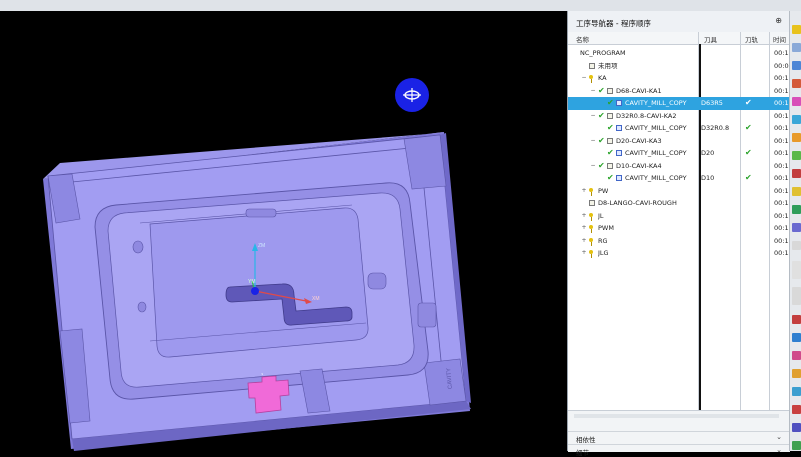 This screenshot has height=457, width=801. What do you see at coordinates (779, 39) in the screenshot?
I see `column-time: 时间` at bounding box center [779, 39].